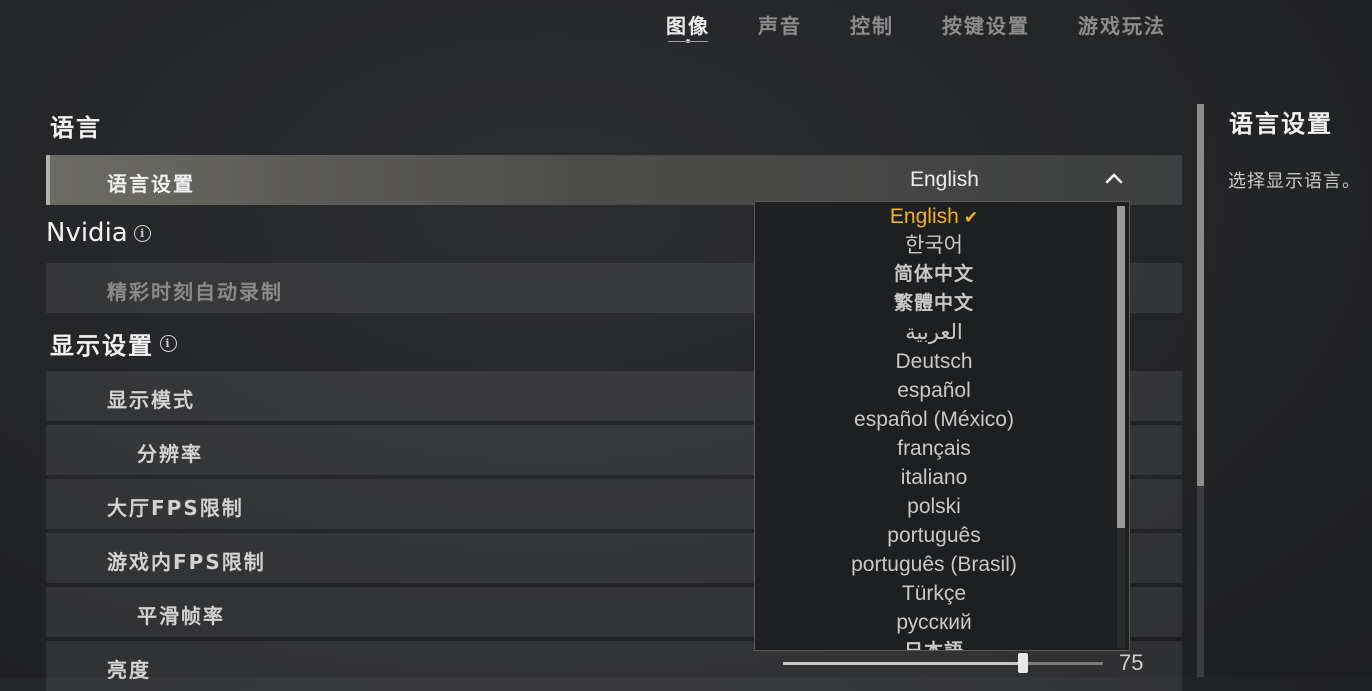 The width and height of the screenshot is (1372, 691). I want to click on language-option: Deutsch, so click(934, 361).